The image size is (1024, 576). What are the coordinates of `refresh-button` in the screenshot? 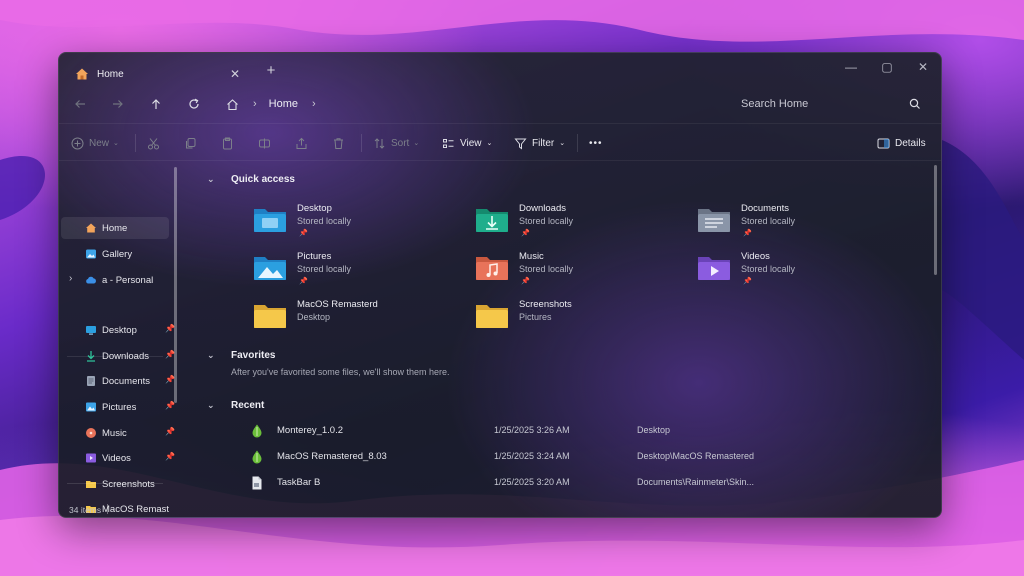 It's located at (194, 104).